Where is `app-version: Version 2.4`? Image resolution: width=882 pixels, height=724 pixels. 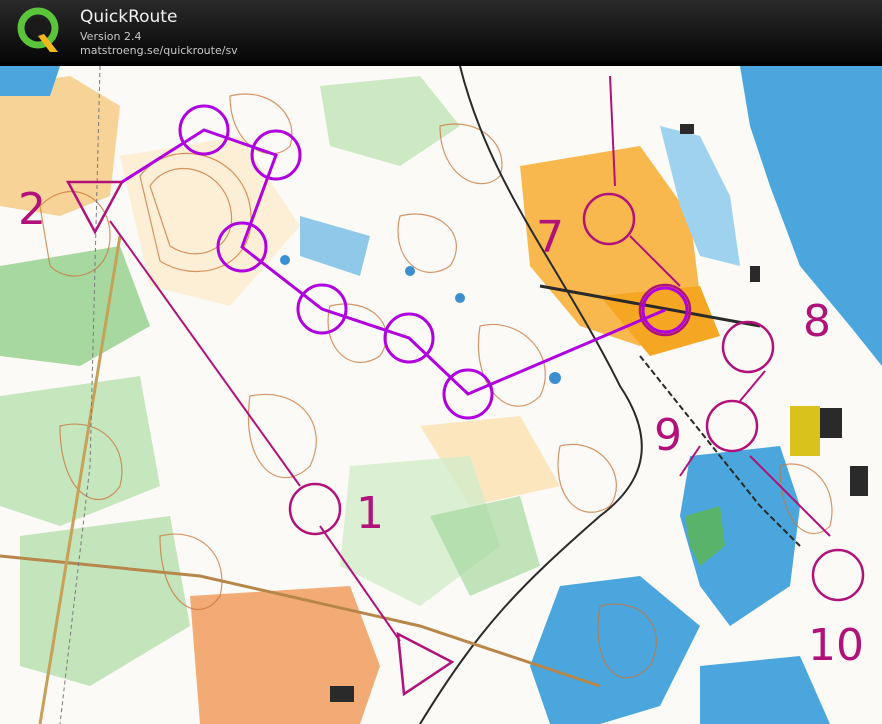 app-version: Version 2.4 is located at coordinates (111, 36).